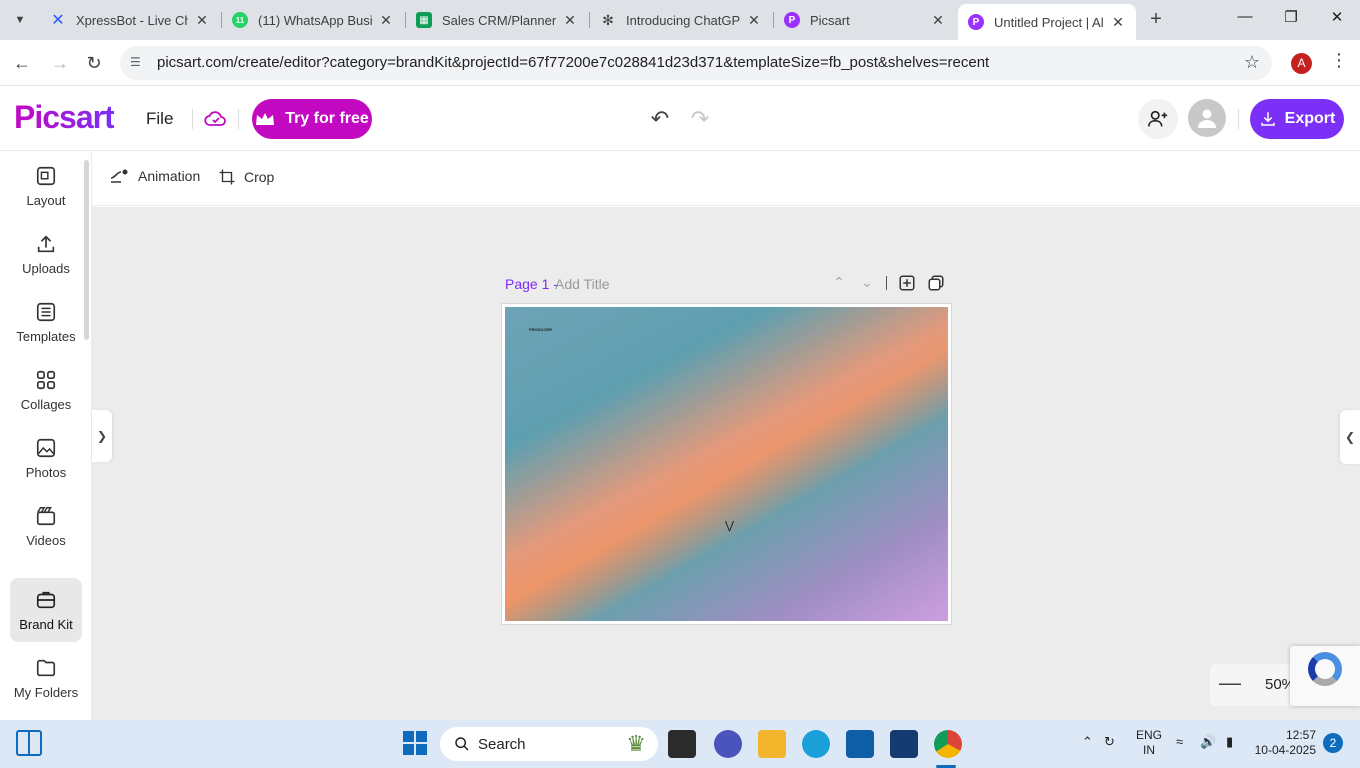 The width and height of the screenshot is (1360, 768). I want to click on user-avatar, so click(1207, 118).